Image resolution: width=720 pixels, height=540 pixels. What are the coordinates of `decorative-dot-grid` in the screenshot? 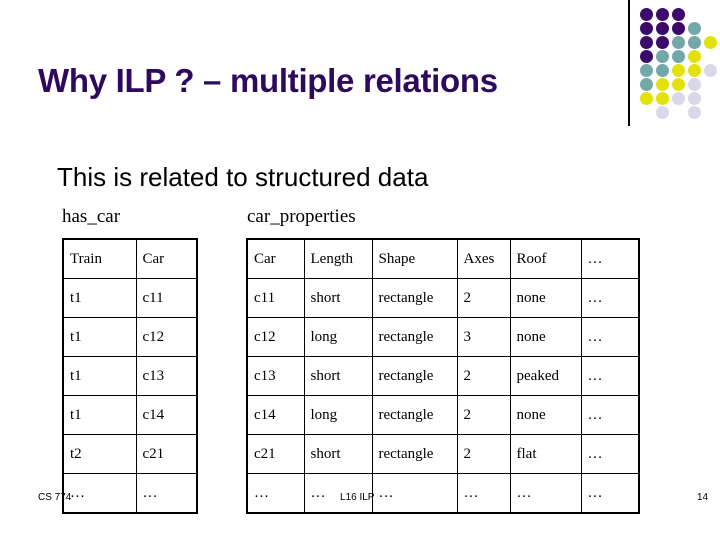 It's located at (680, 64).